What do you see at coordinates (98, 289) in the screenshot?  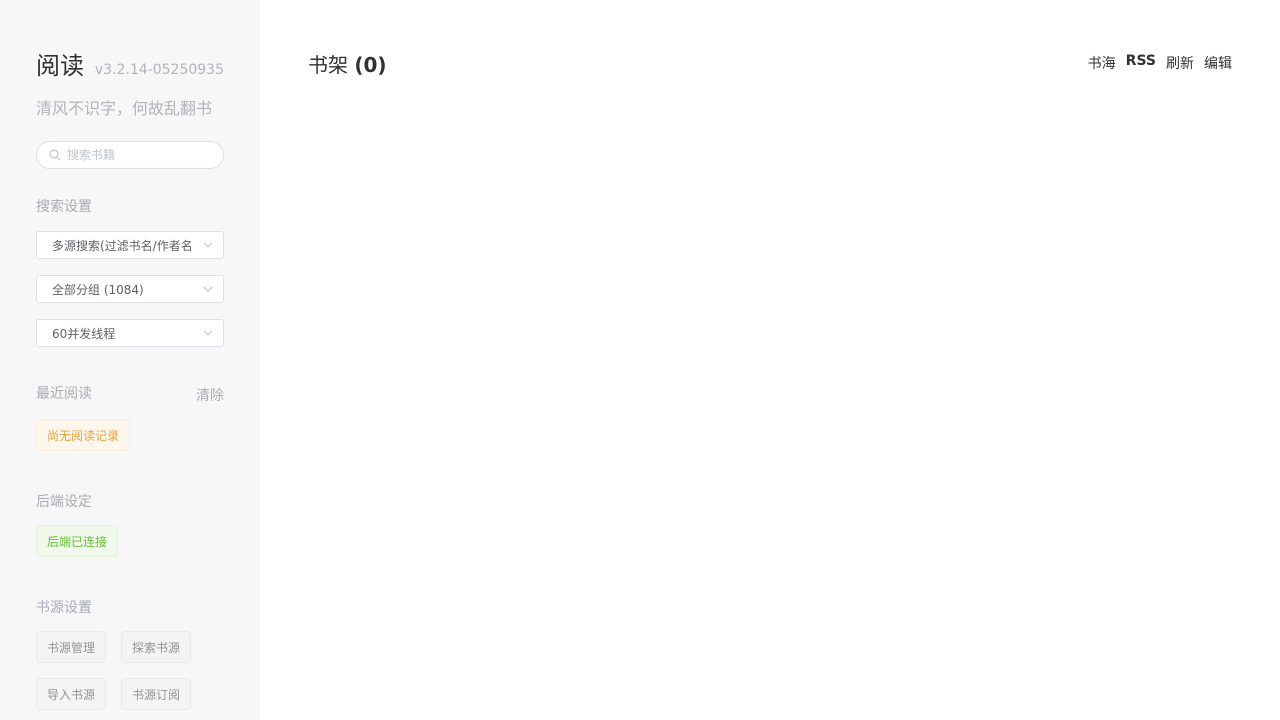 I see `group-value: 全部分组 (1084)` at bounding box center [98, 289].